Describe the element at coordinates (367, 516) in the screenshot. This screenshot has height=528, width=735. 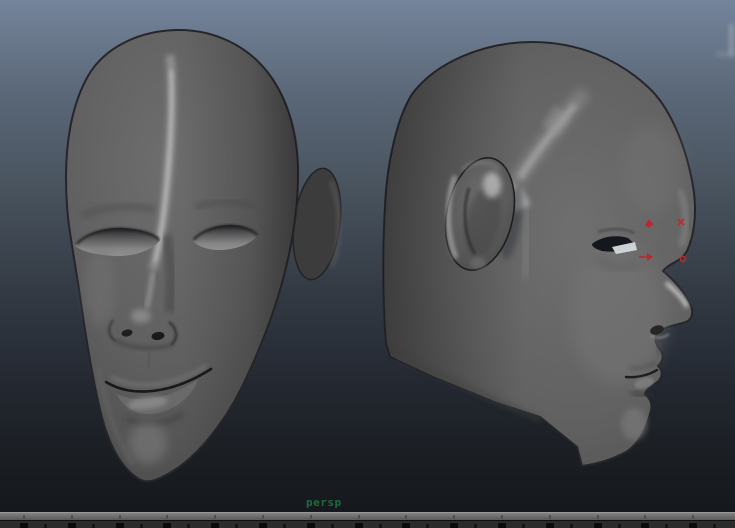
I see `time-slider-bar` at that location.